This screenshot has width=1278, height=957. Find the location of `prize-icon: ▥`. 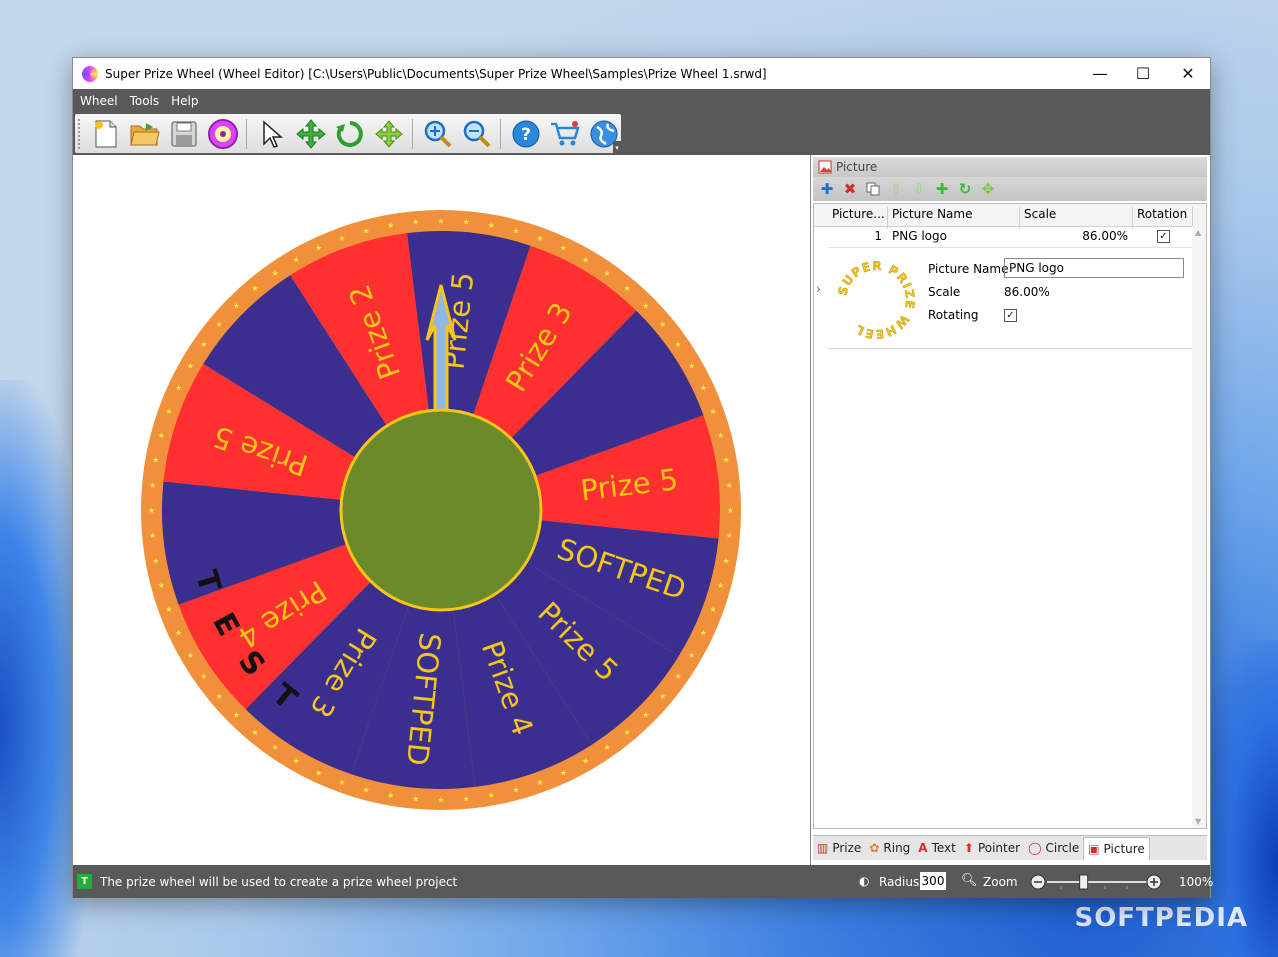

prize-icon: ▥ is located at coordinates (823, 848).